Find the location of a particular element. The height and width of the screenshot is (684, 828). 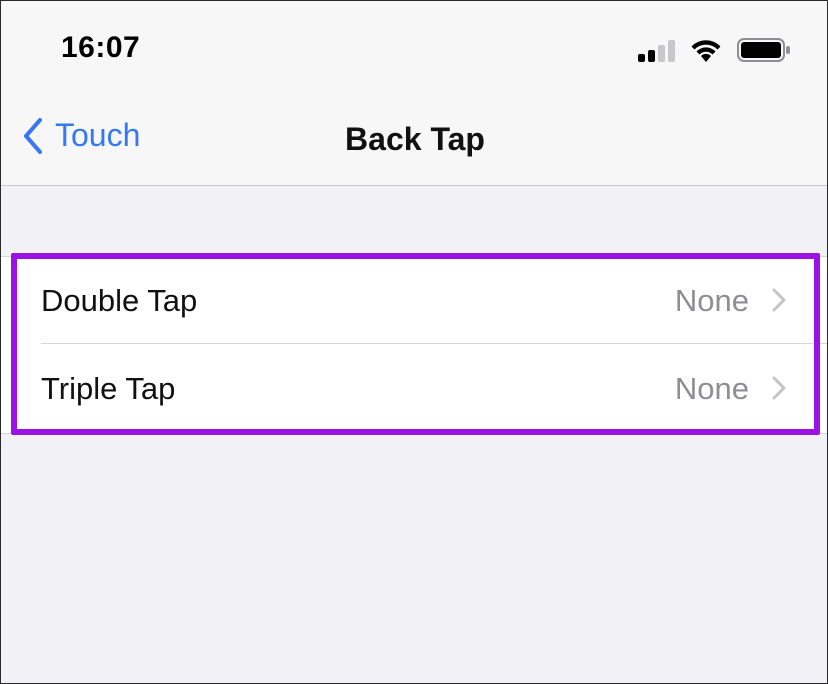

setting-row-double-tap: Double Tap None is located at coordinates (414, 301).